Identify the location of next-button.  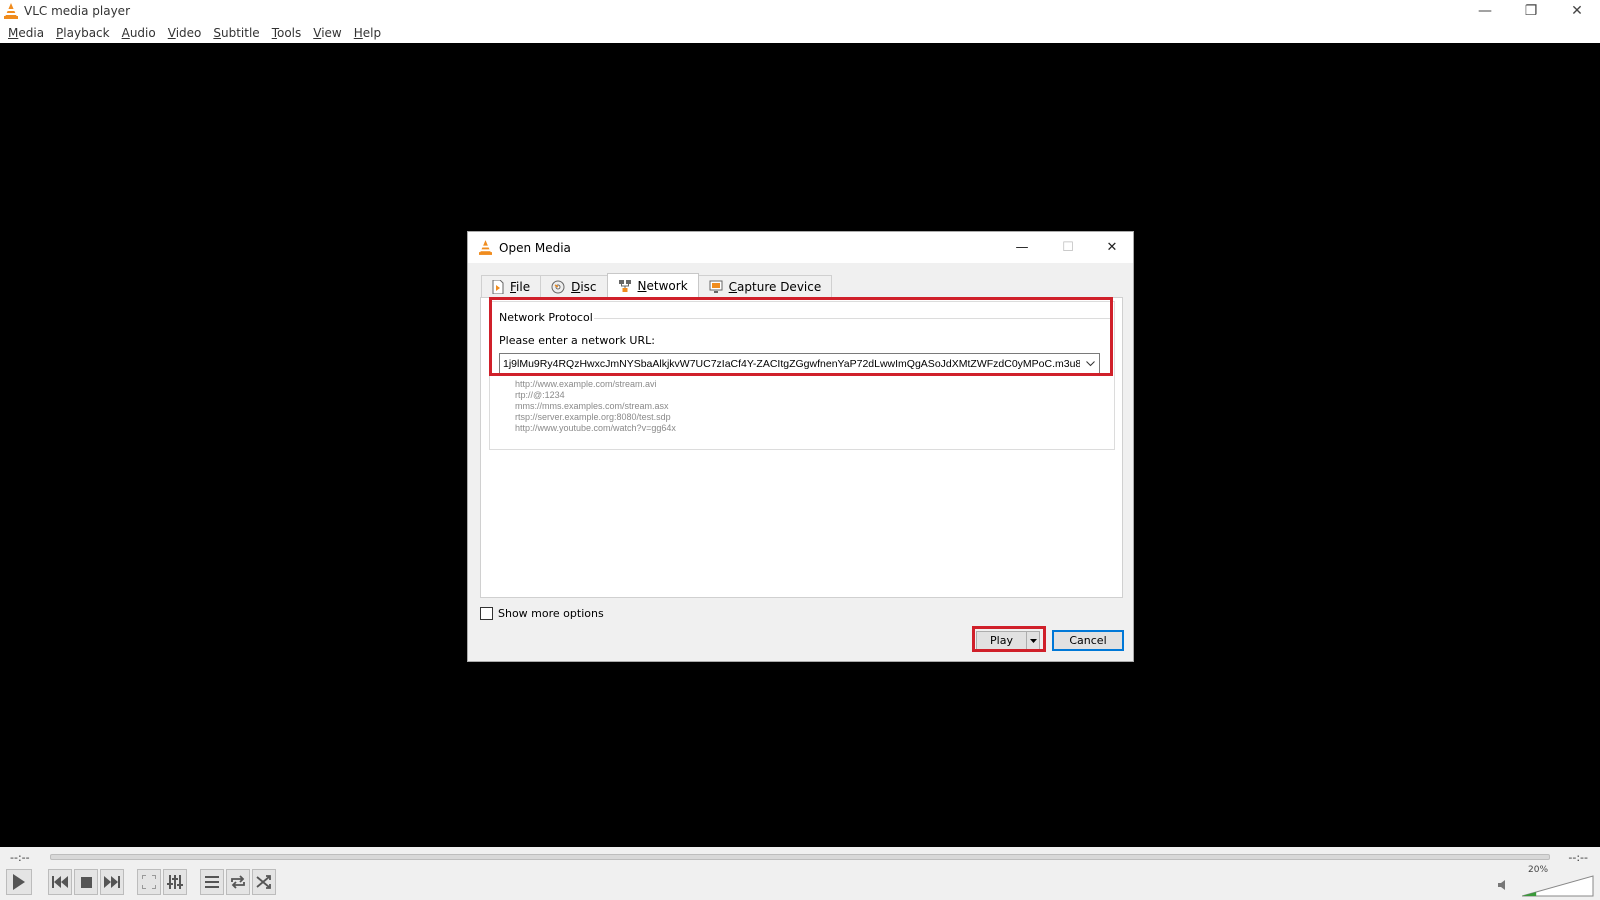
(112, 882).